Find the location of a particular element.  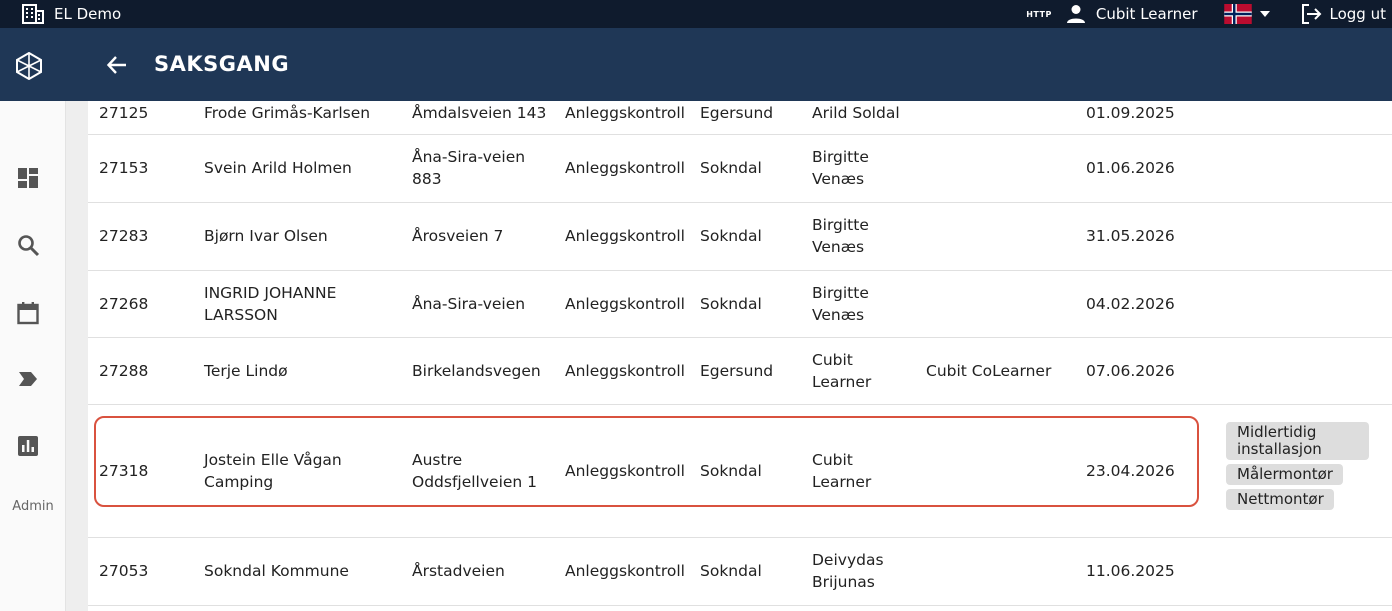

user-menu: Cubit Learner is located at coordinates (1132, 14).